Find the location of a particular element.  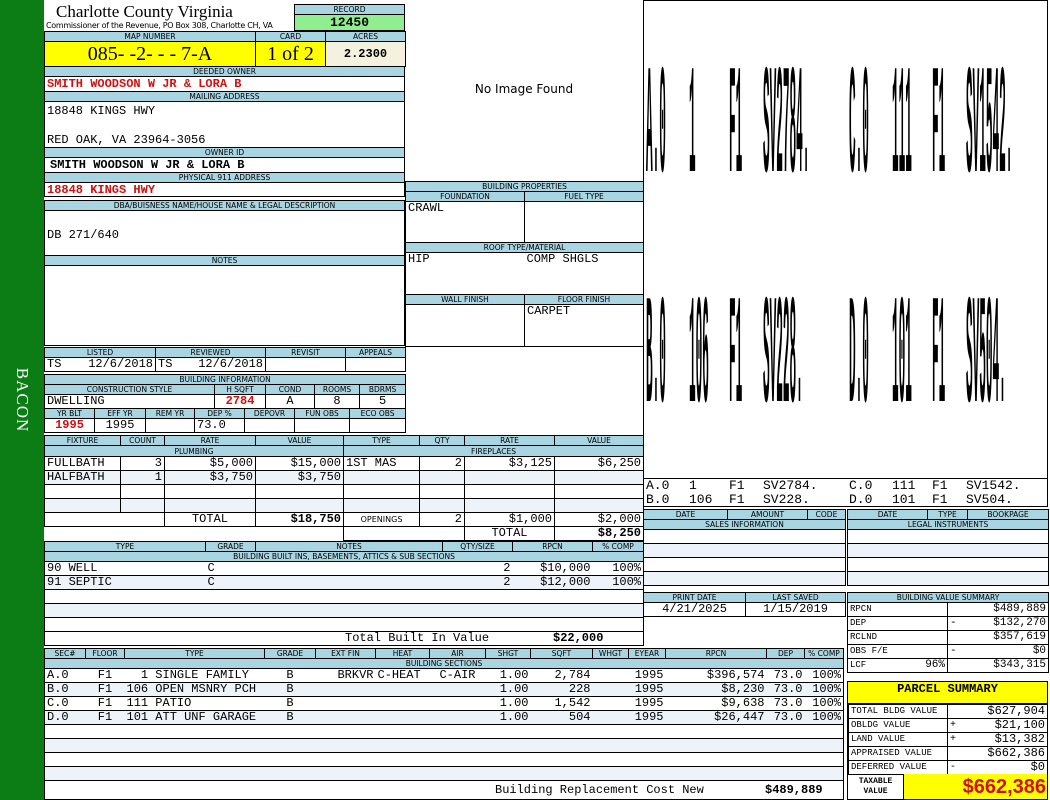

bvs-label-text: LCF is located at coordinates (858, 665).